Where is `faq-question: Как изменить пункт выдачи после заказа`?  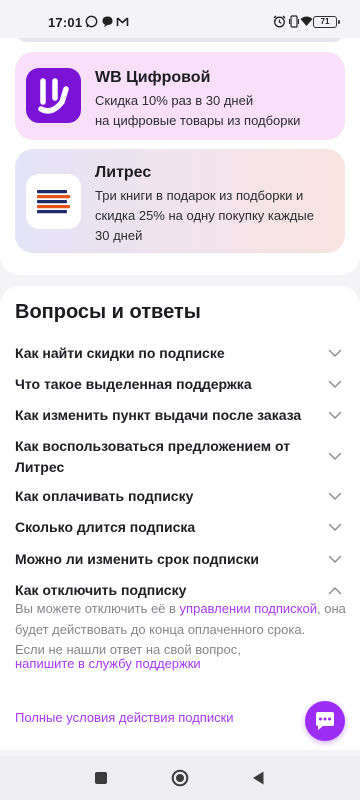 faq-question: Как изменить пункт выдачи после заказа is located at coordinates (158, 415).